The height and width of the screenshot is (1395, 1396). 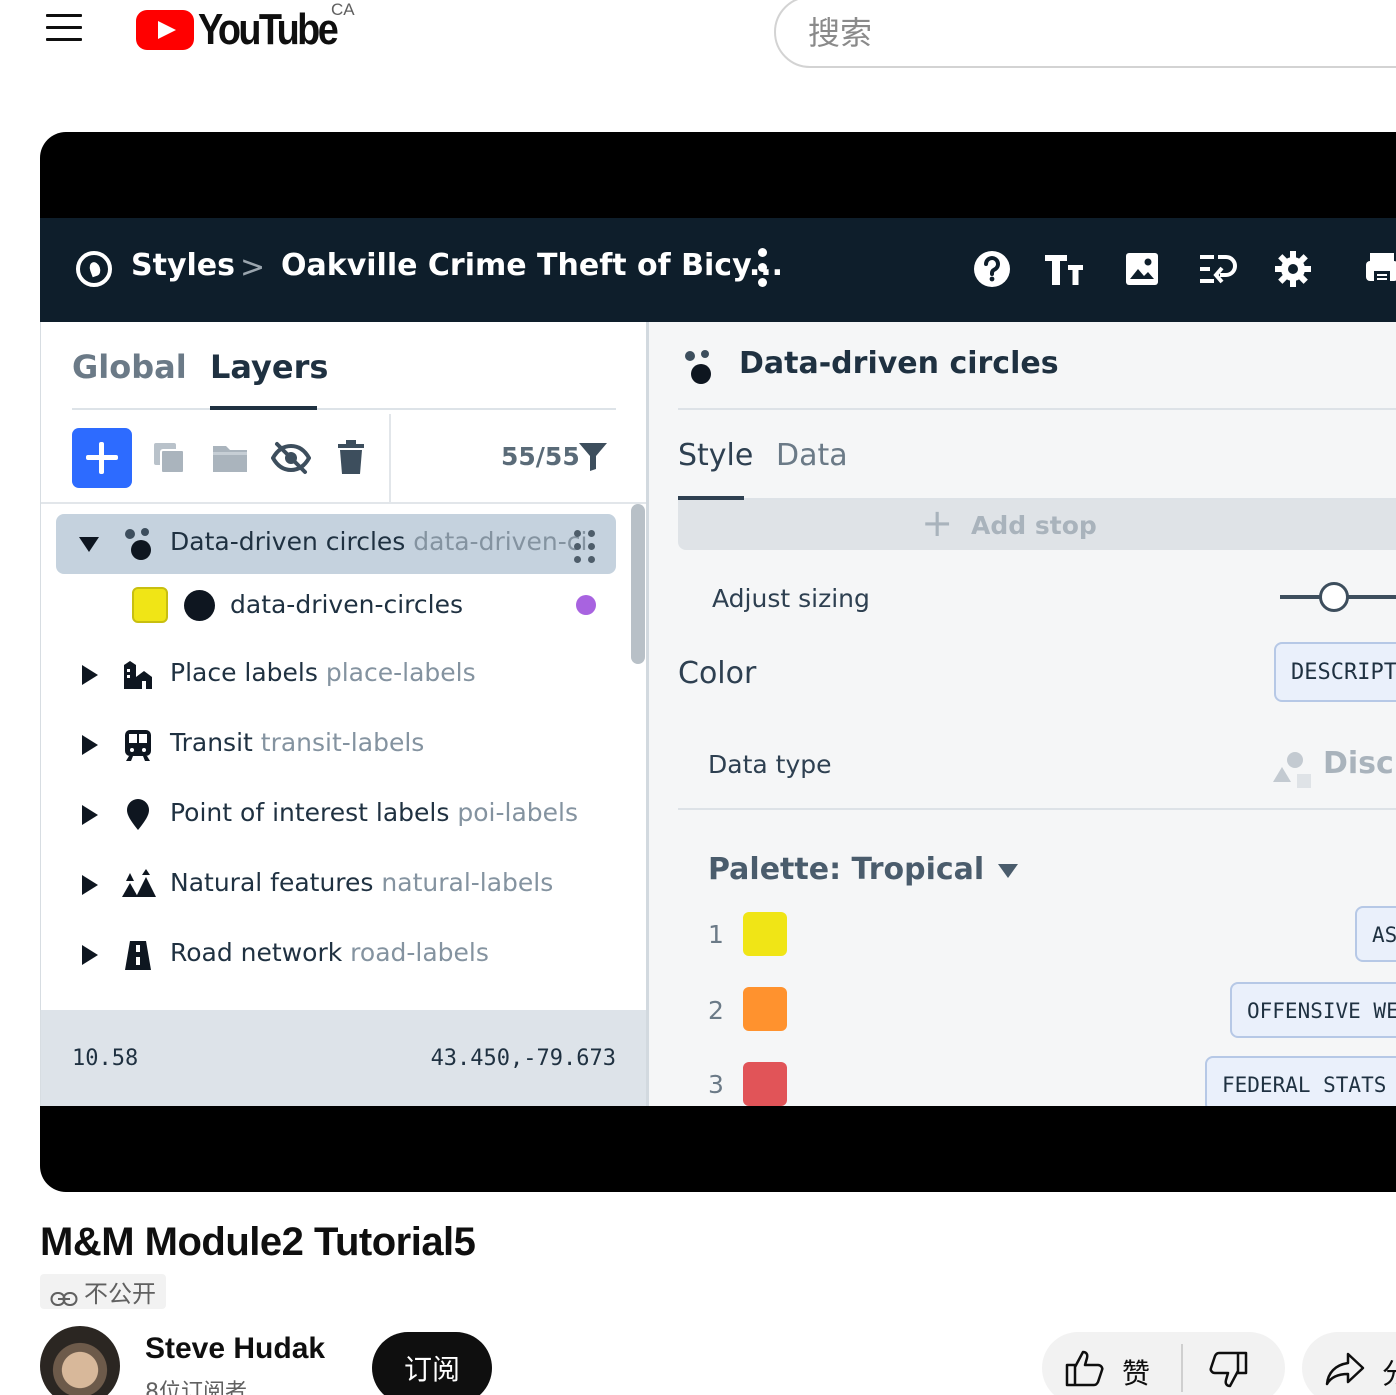 I want to click on tab-data: Data, so click(x=812, y=455).